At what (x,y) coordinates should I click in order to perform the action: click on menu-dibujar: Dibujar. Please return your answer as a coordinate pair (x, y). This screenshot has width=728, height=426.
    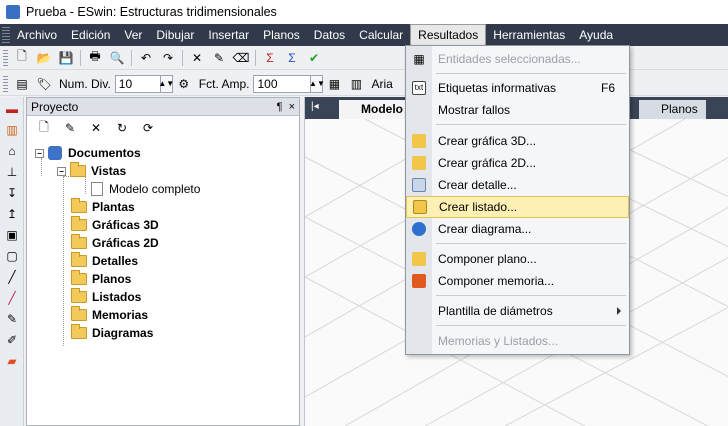
    Looking at the image, I should click on (175, 35).